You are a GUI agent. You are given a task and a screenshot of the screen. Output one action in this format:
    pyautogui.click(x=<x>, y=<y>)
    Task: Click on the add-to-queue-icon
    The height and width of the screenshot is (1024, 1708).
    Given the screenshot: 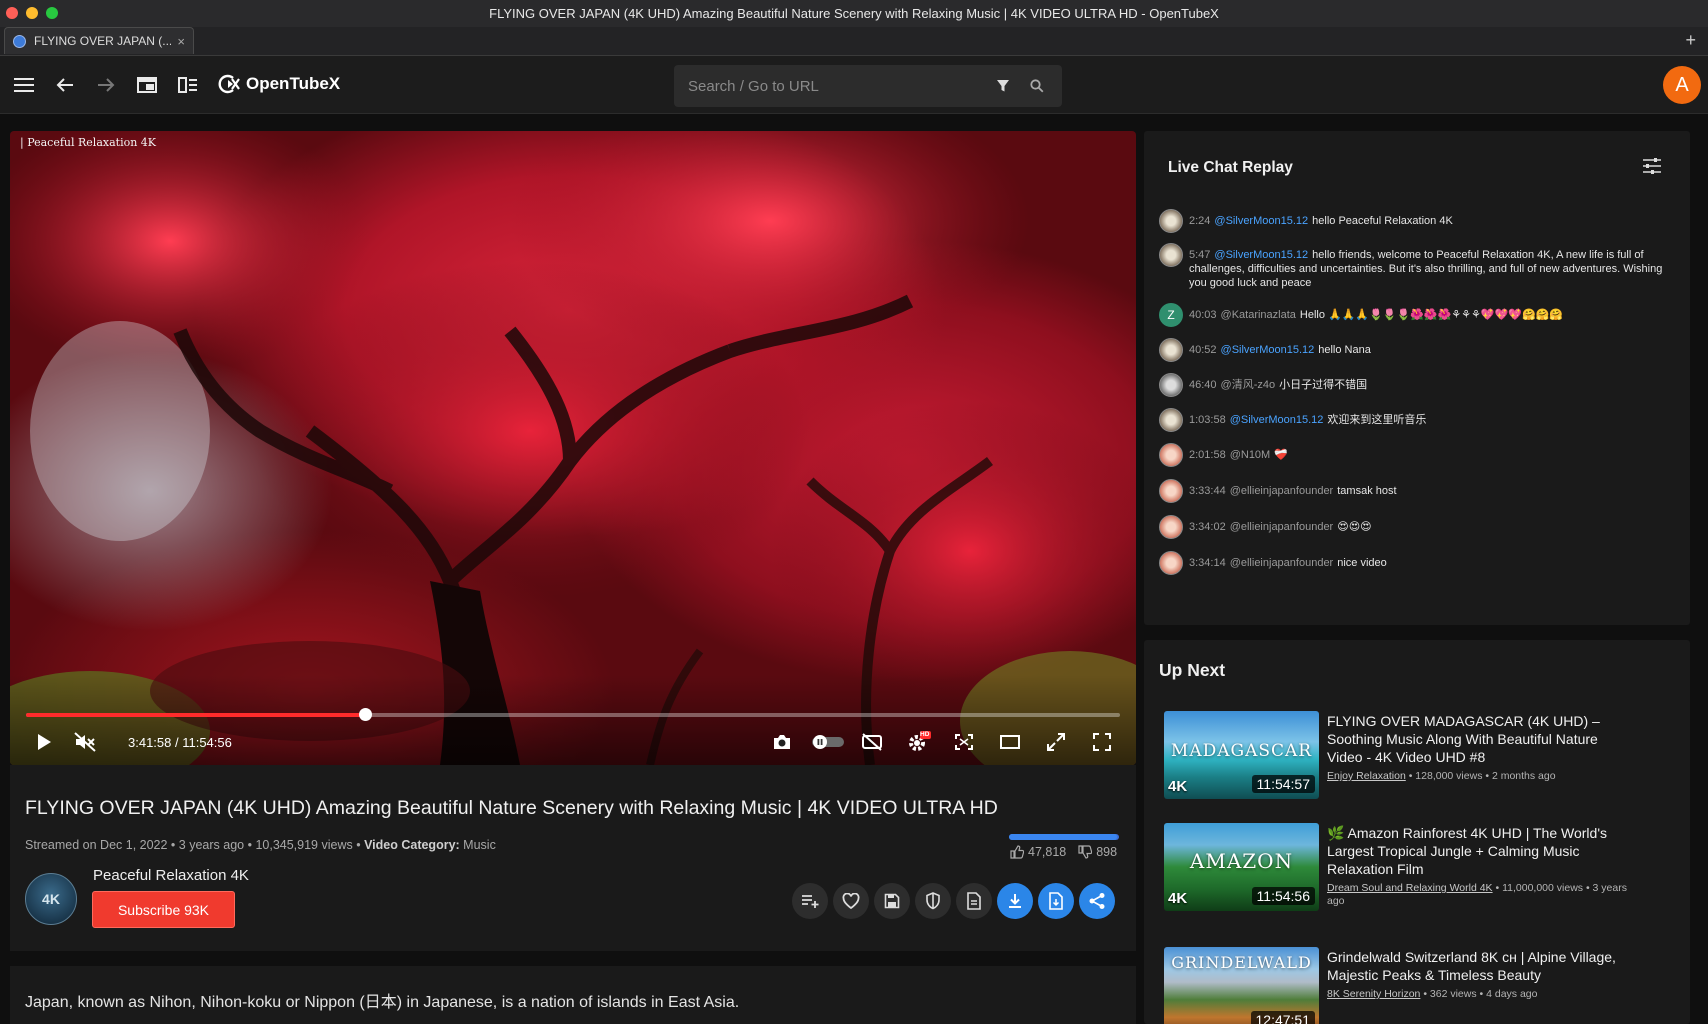 What is the action you would take?
    pyautogui.click(x=810, y=901)
    